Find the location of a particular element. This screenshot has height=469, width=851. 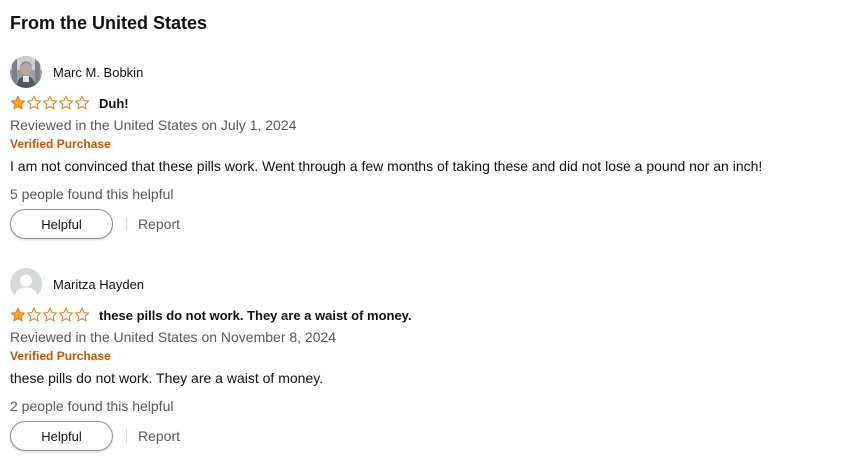

default-person-icon is located at coordinates (26, 284).